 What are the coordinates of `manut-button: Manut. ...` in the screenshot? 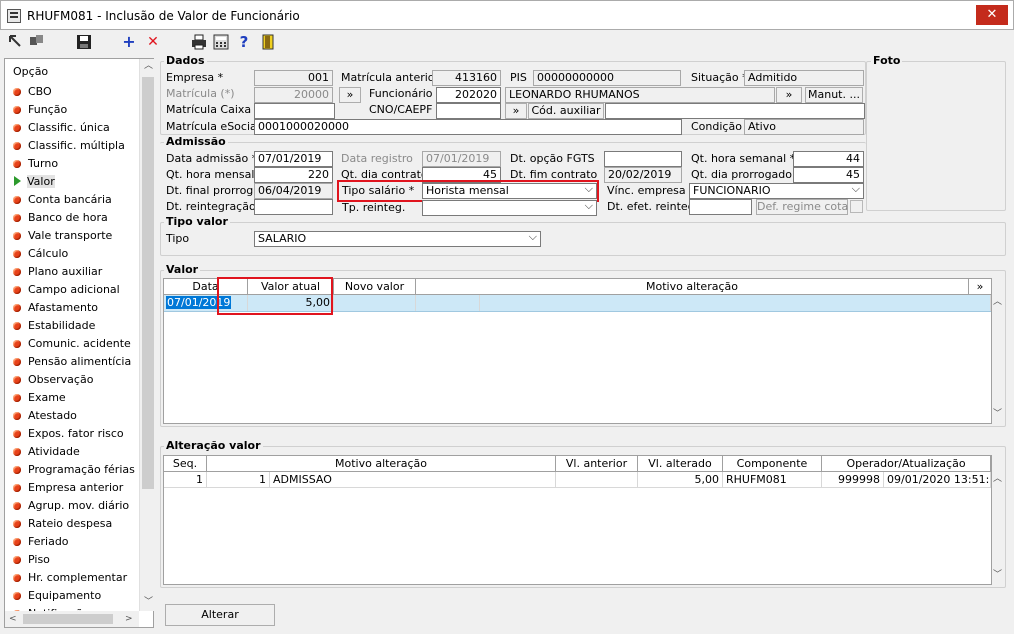 It's located at (834, 95).